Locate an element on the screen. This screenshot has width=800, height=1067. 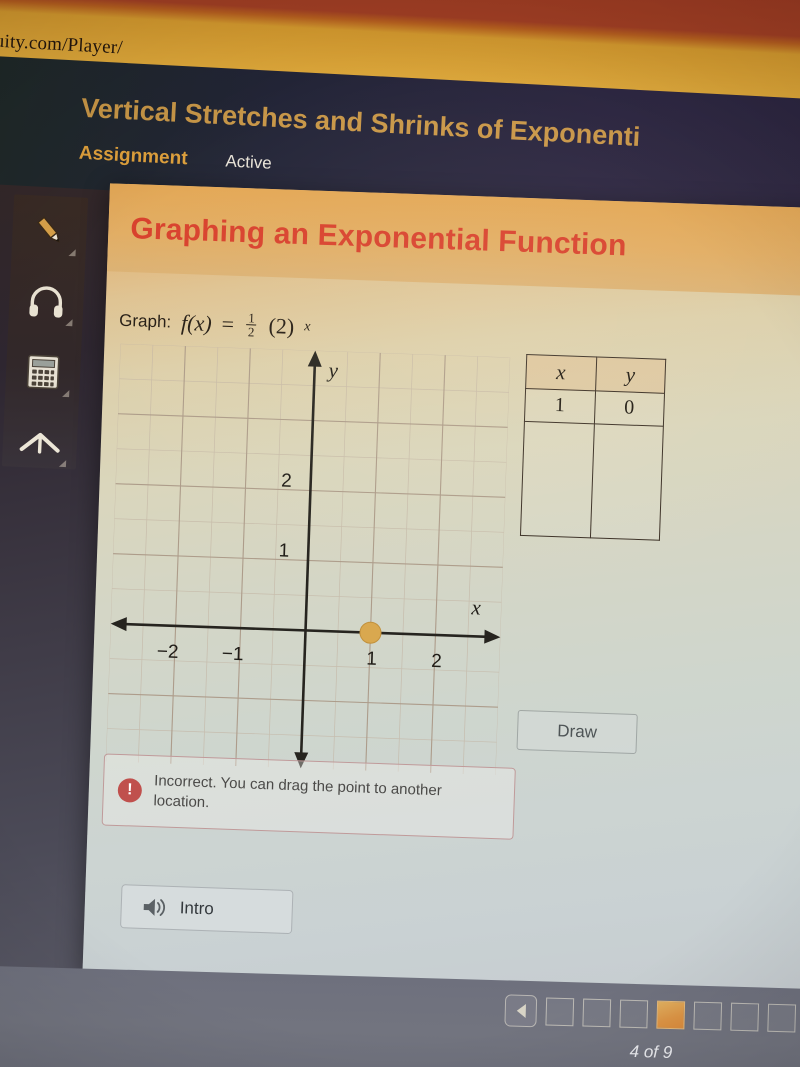
equation-base: (2) is located at coordinates (281, 325).